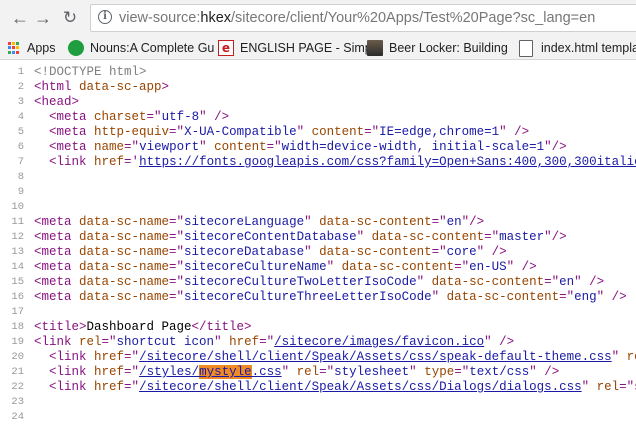 The image size is (636, 425). What do you see at coordinates (20, 87) in the screenshot?
I see `line-number: 2` at bounding box center [20, 87].